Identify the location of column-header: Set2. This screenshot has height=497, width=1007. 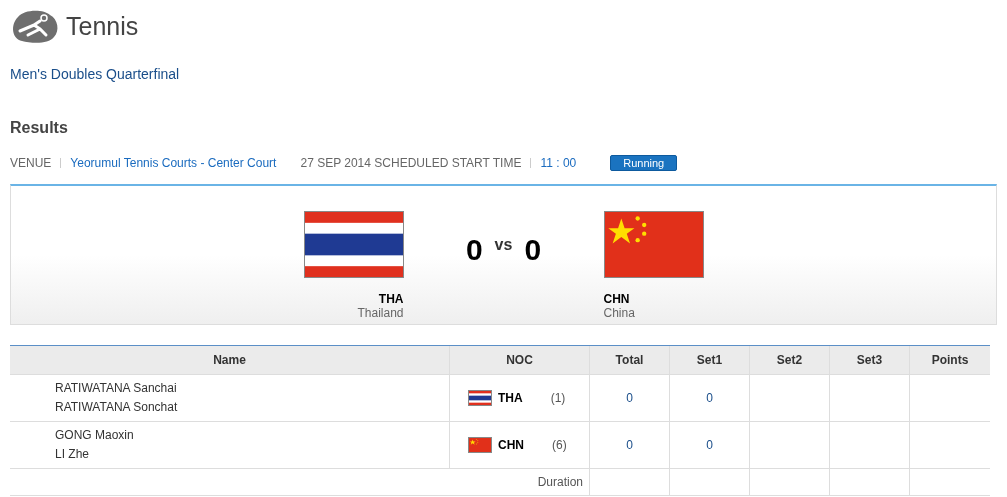
(790, 359).